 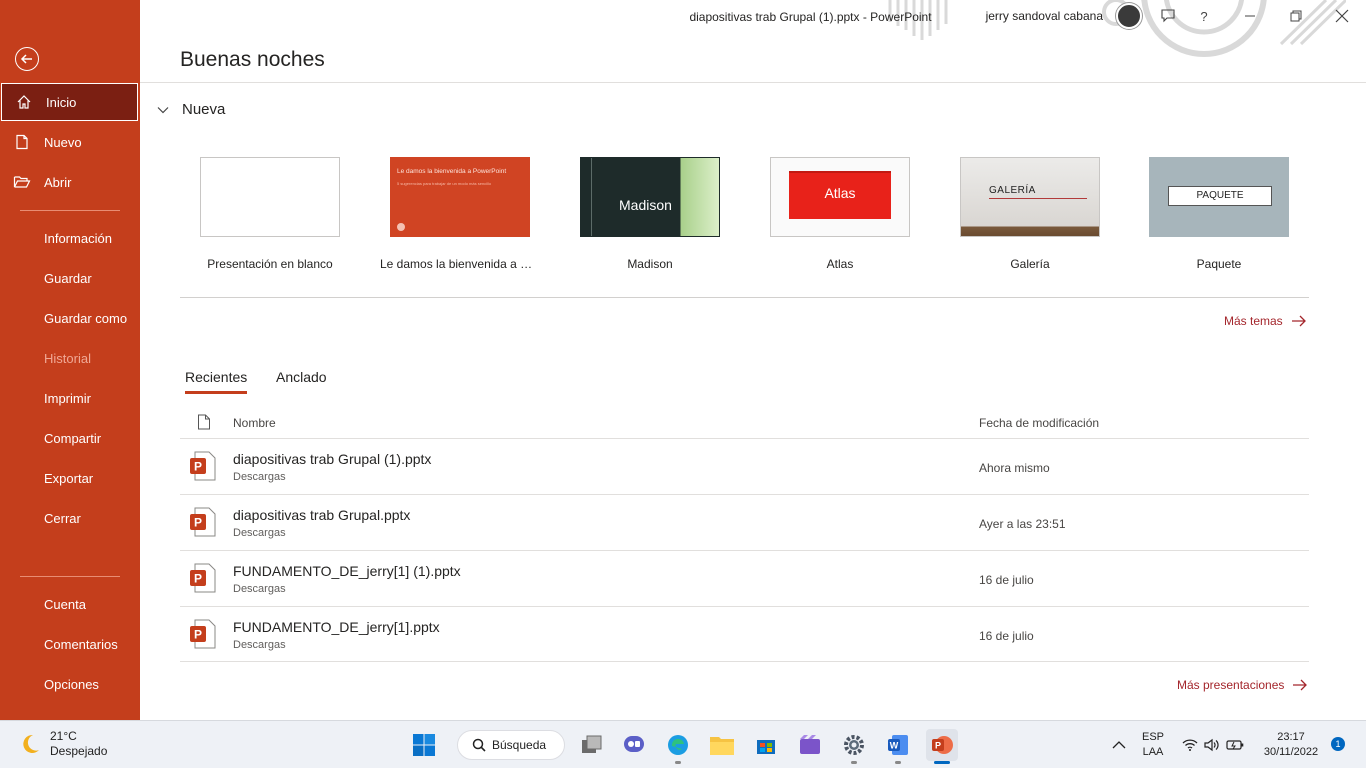 What do you see at coordinates (67, 358) in the screenshot?
I see `sidebar-item-label: Historial` at bounding box center [67, 358].